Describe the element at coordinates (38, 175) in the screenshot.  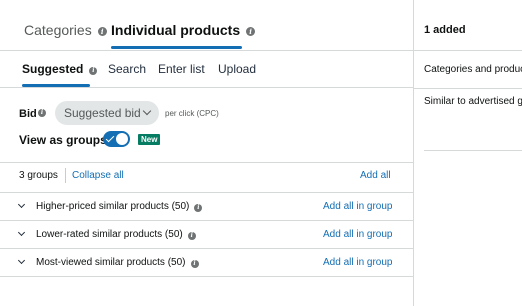
I see `groups-count: 3 groups` at that location.